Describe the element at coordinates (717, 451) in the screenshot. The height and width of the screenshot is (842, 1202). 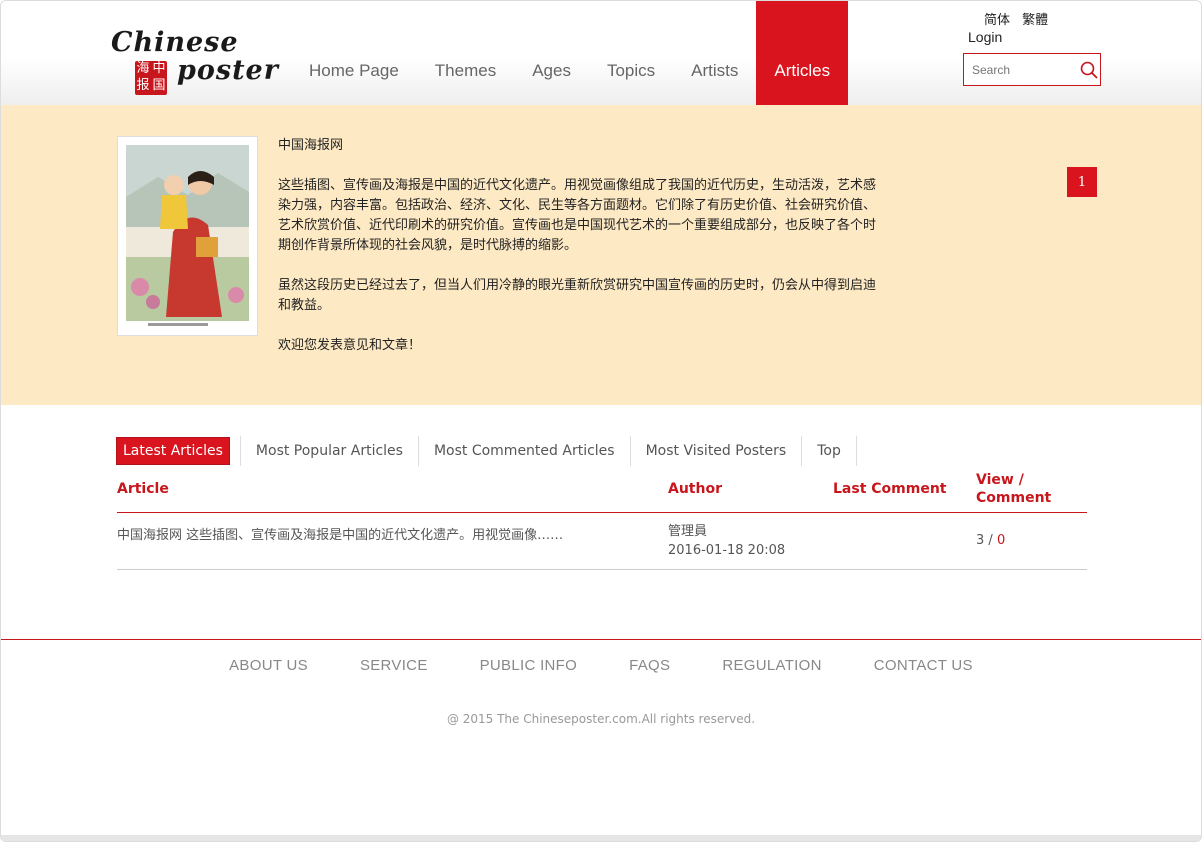
I see `tab-most-visited-posters: Most Visited Posters` at that location.